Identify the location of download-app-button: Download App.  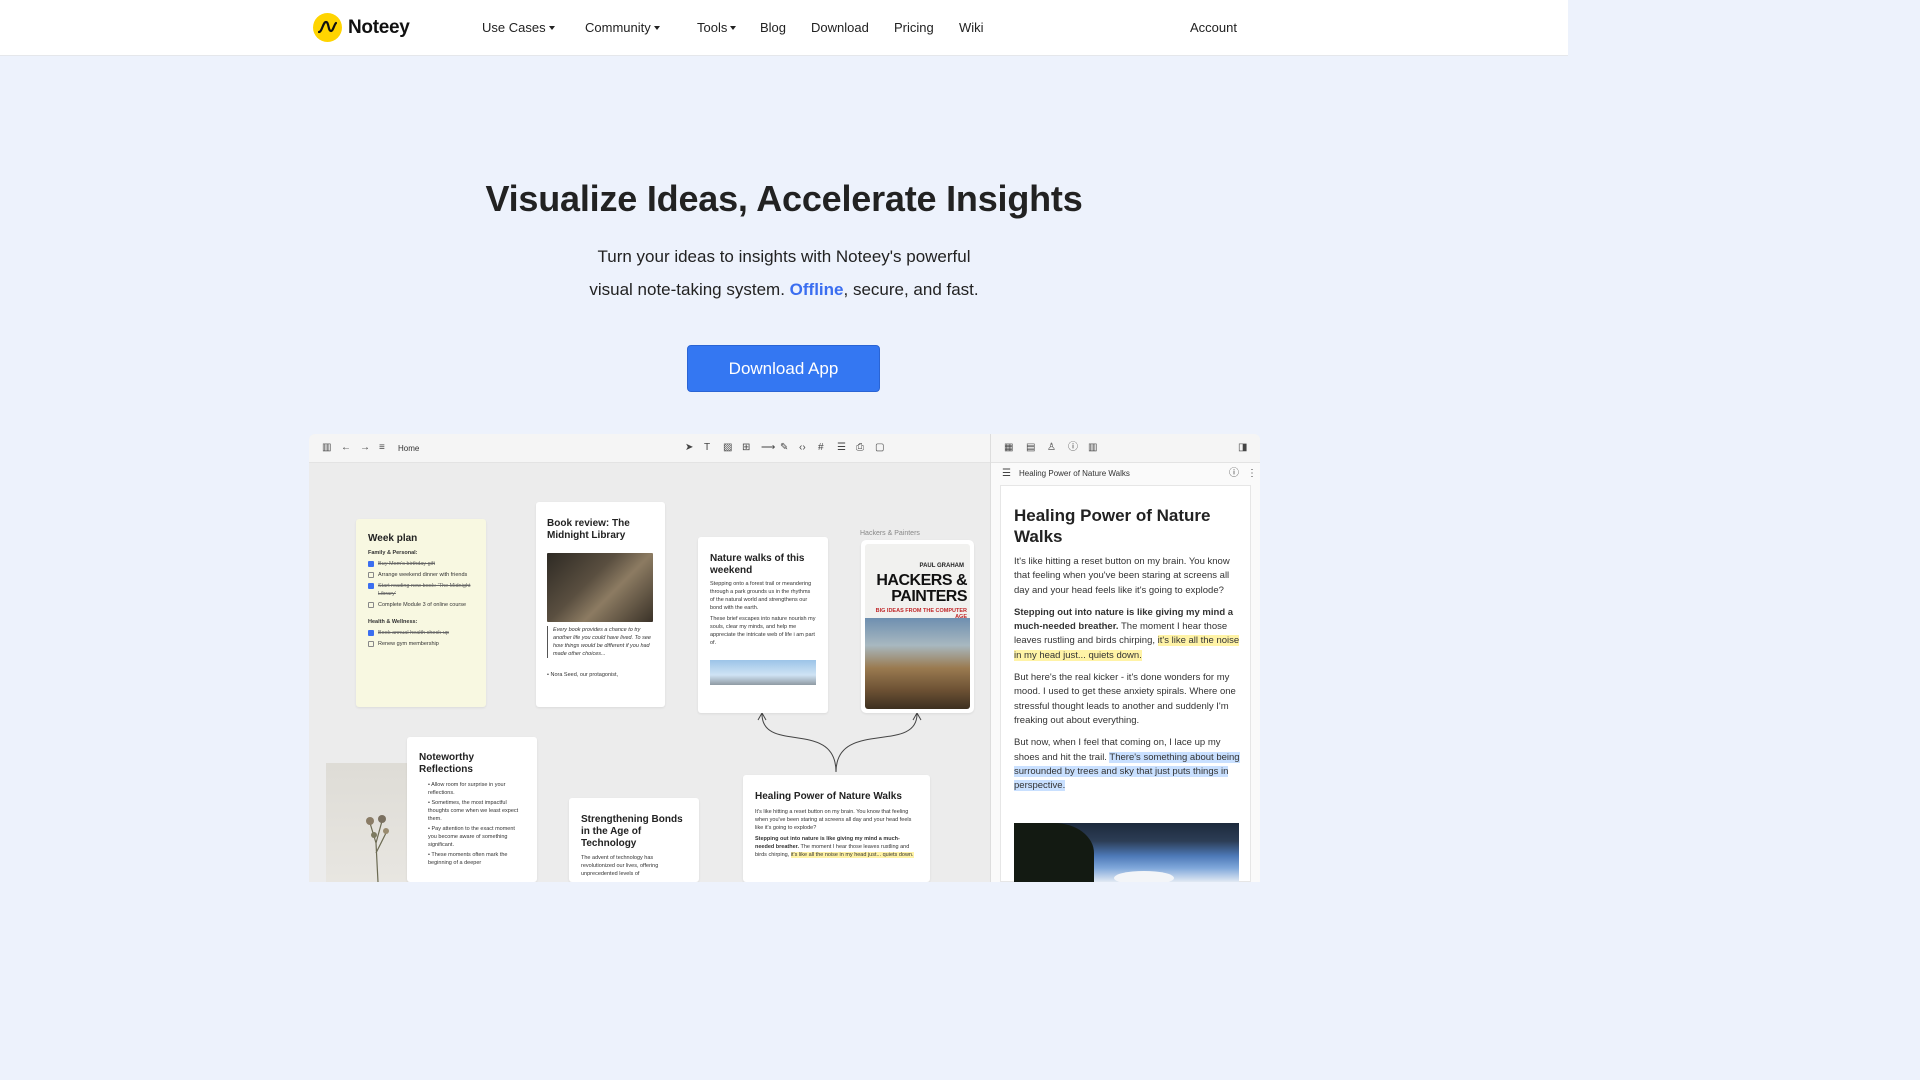
(783, 368).